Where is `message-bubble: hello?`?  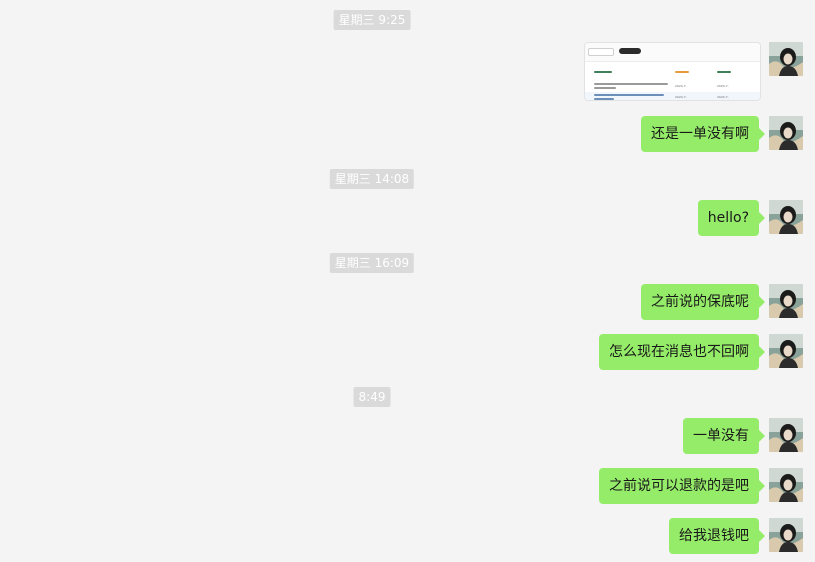
message-bubble: hello? is located at coordinates (731, 218).